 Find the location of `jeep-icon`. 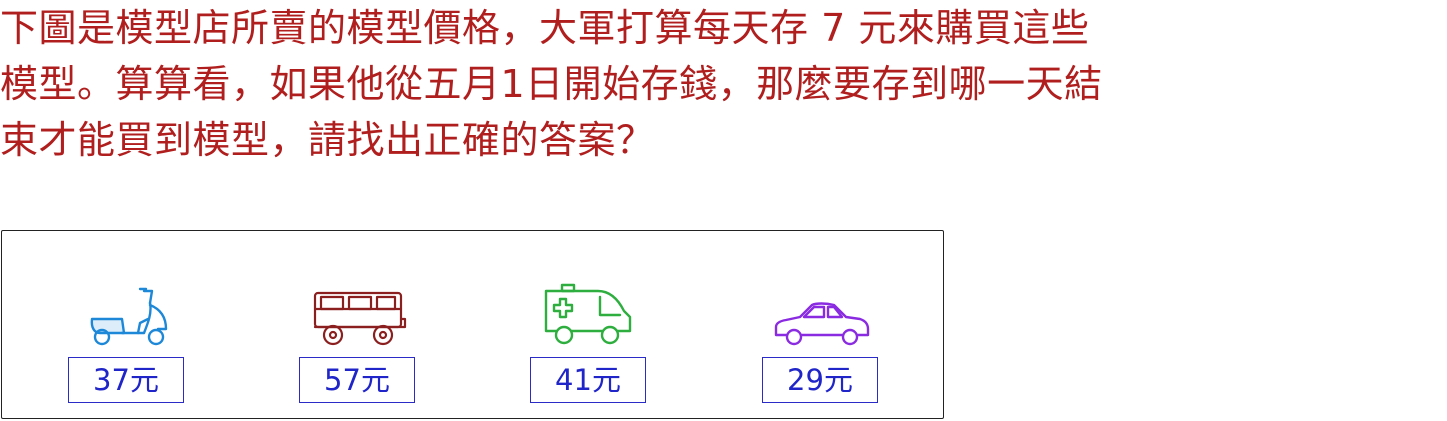

jeep-icon is located at coordinates (360, 318).